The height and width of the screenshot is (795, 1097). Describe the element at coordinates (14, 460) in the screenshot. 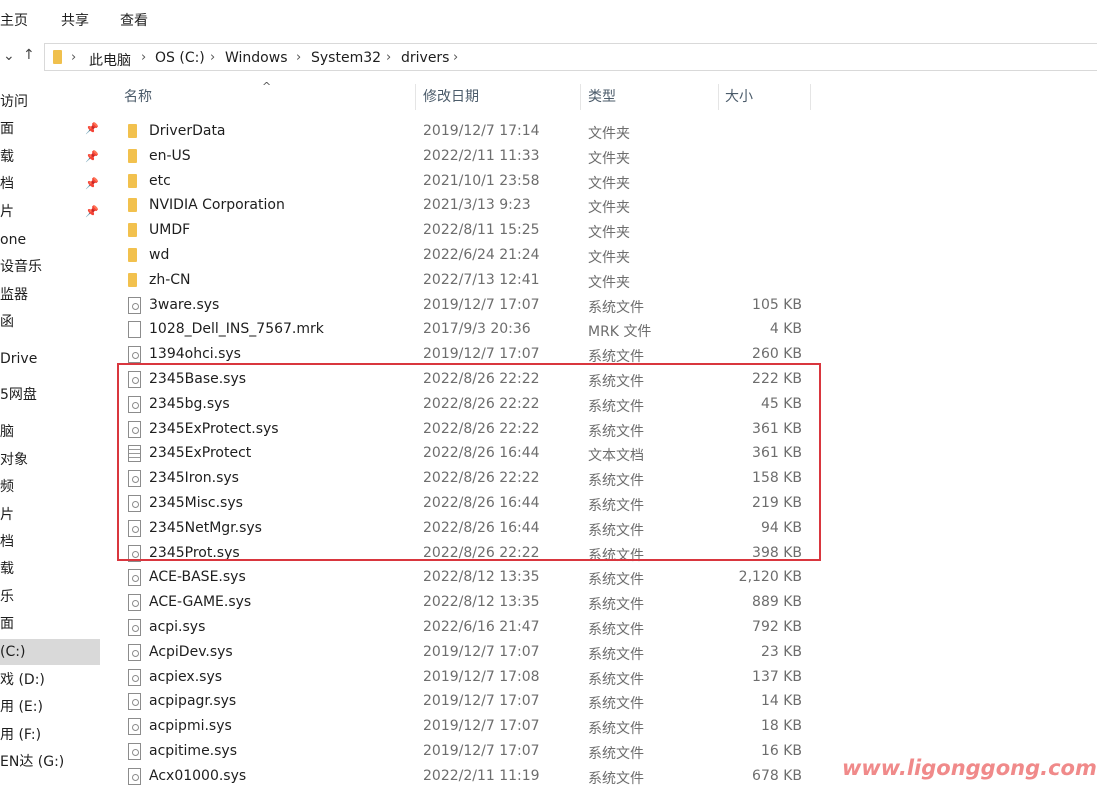

I see `sidebar-item-label: 对象` at that location.